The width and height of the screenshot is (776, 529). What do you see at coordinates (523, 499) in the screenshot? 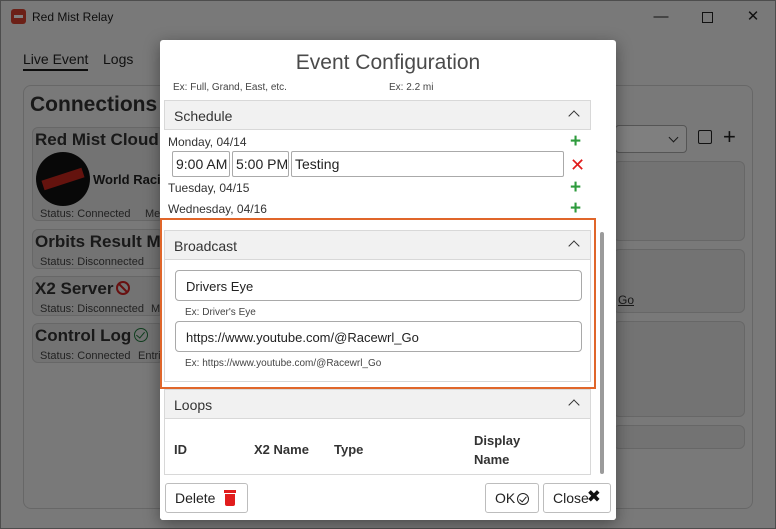
I see `check-circle-icon` at bounding box center [523, 499].